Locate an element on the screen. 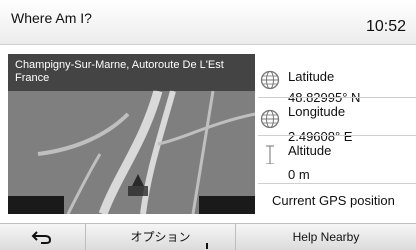  altitude-icon is located at coordinates (270, 154).